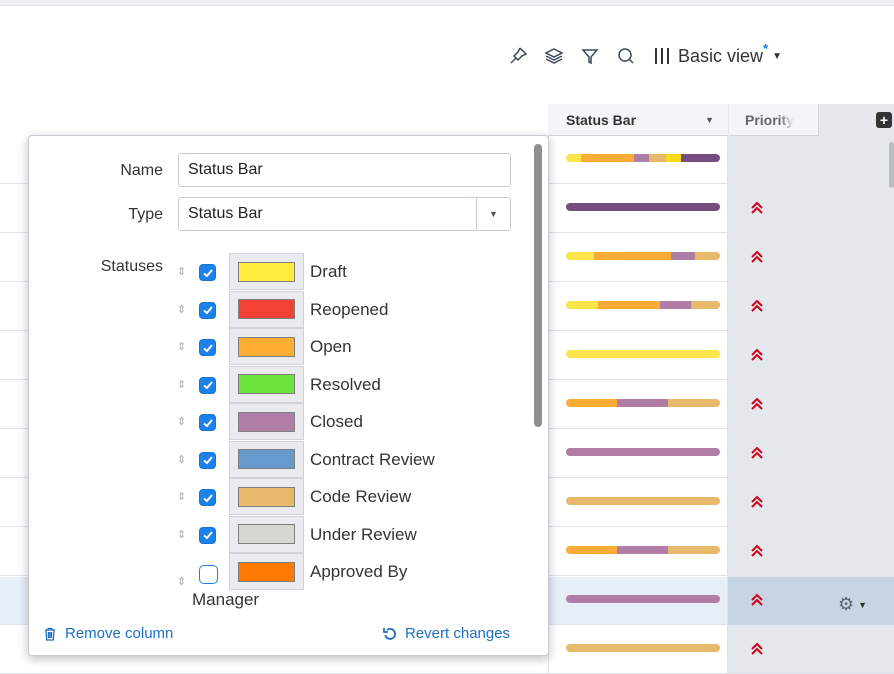 This screenshot has width=894, height=674. What do you see at coordinates (770, 119) in the screenshot?
I see `column-header-label: Priority` at bounding box center [770, 119].